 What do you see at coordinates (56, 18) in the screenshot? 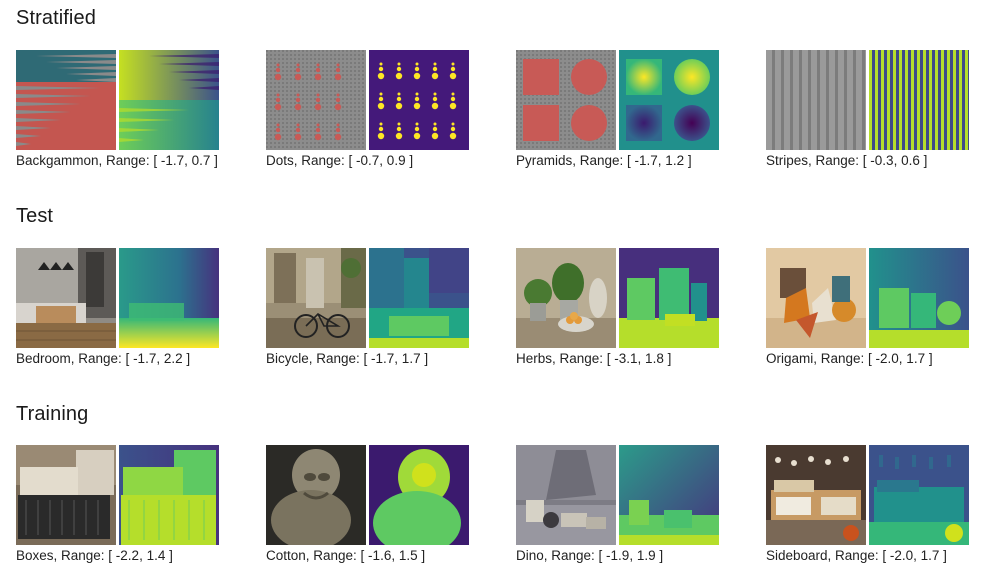
I see `section-title-stratified: Stratified` at bounding box center [56, 18].